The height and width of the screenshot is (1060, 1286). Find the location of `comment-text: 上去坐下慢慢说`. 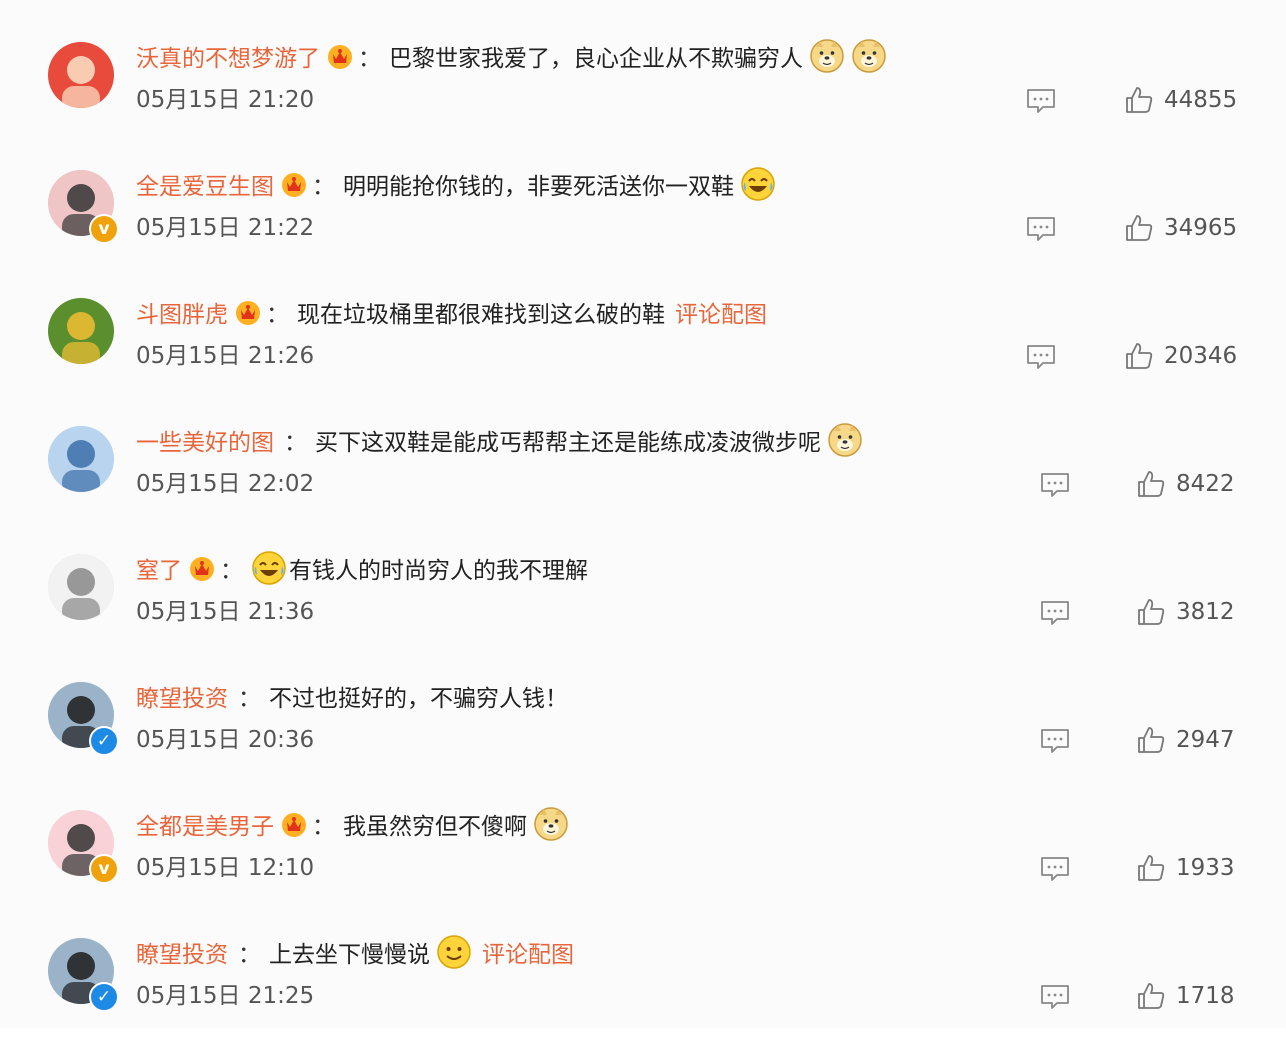

comment-text: 上去坐下慢慢说 is located at coordinates (349, 955).